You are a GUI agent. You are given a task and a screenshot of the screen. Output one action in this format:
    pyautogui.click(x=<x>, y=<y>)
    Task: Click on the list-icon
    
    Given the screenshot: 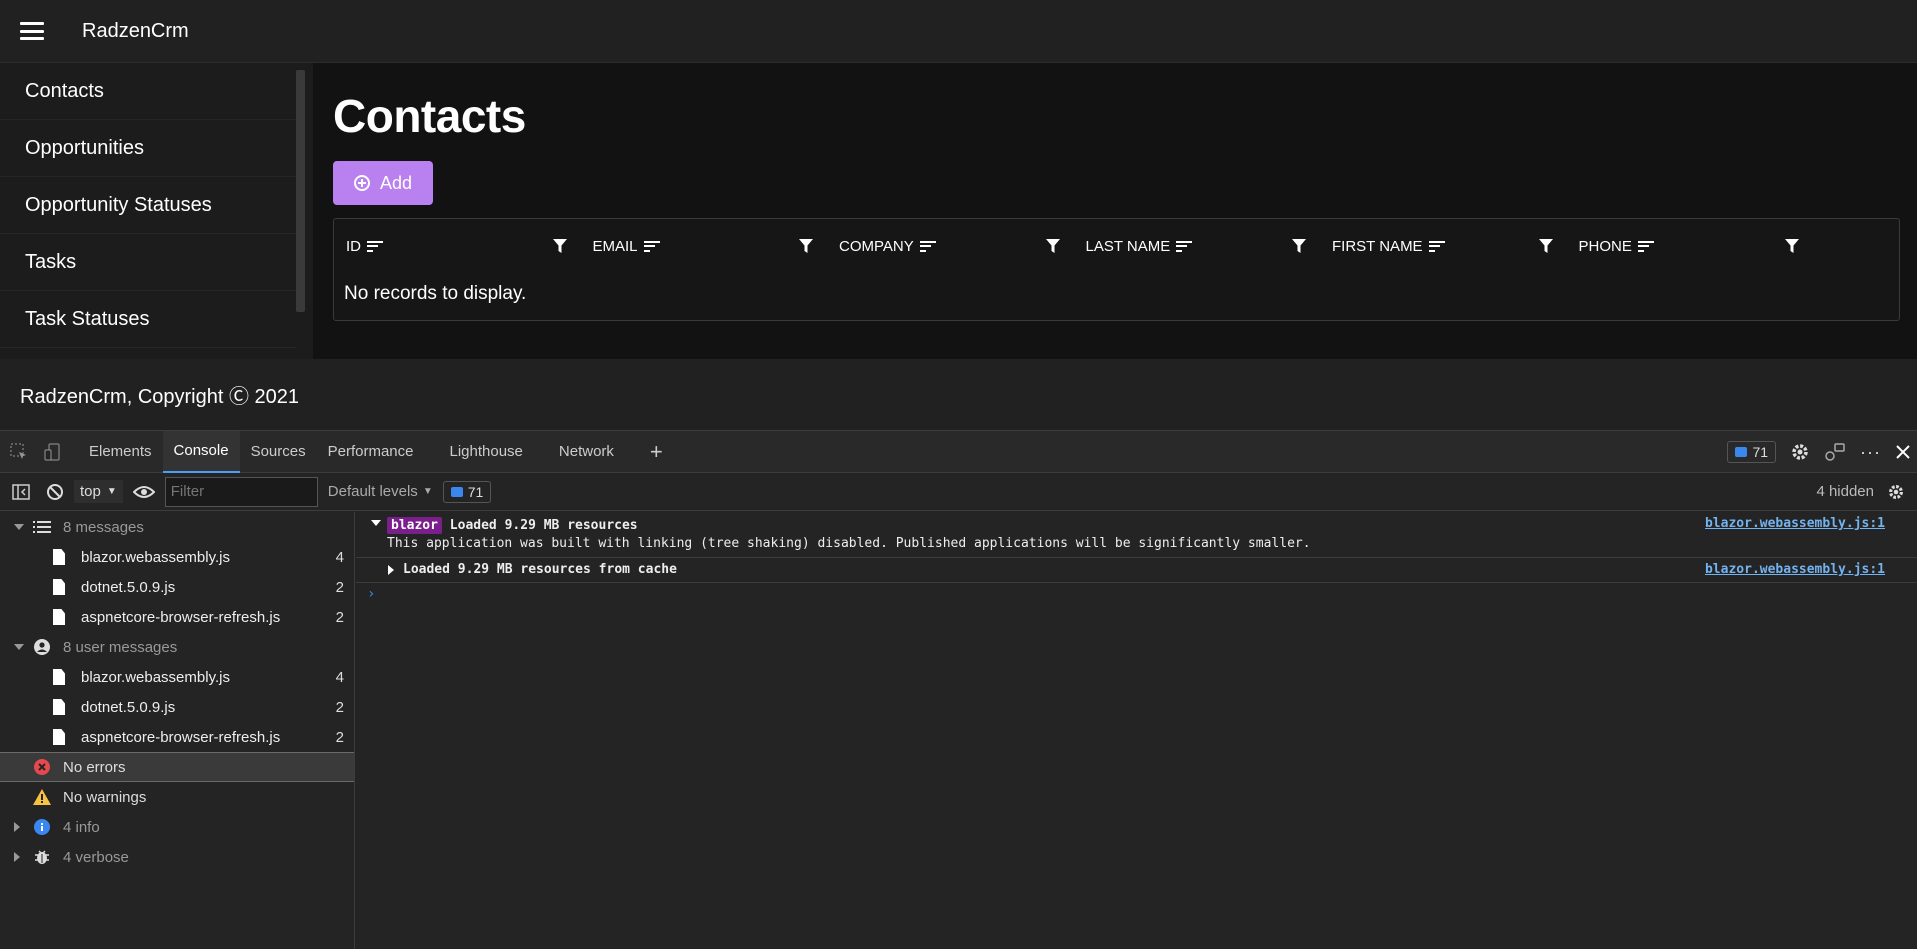 What is the action you would take?
    pyautogui.click(x=42, y=527)
    